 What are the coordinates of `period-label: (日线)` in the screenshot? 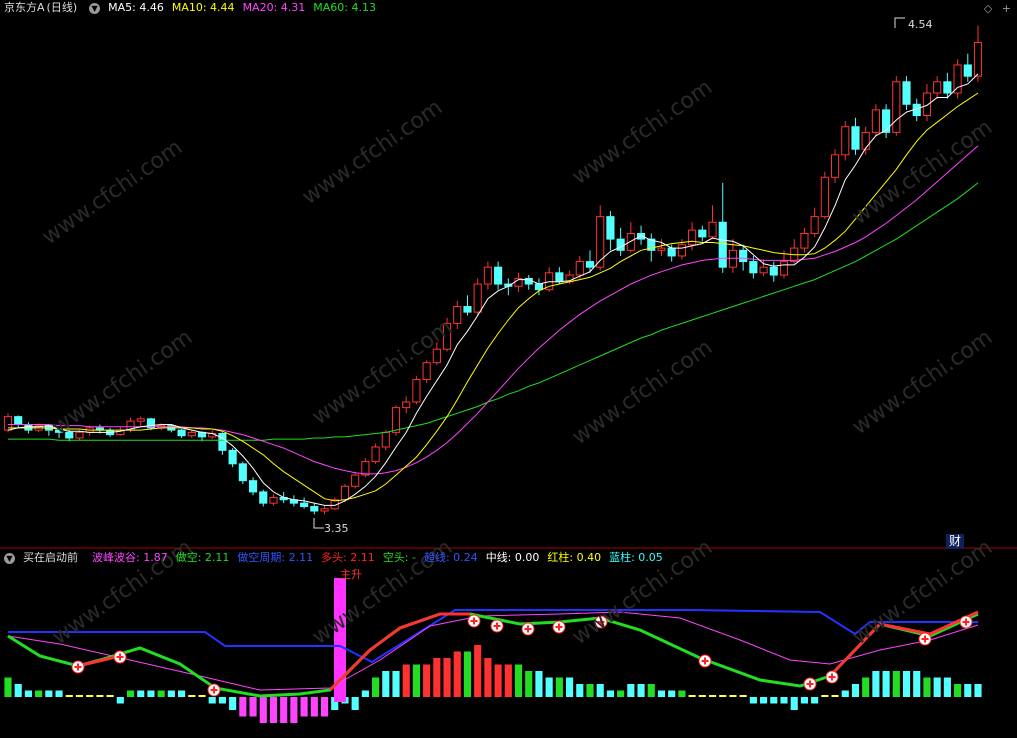 It's located at (62, 7).